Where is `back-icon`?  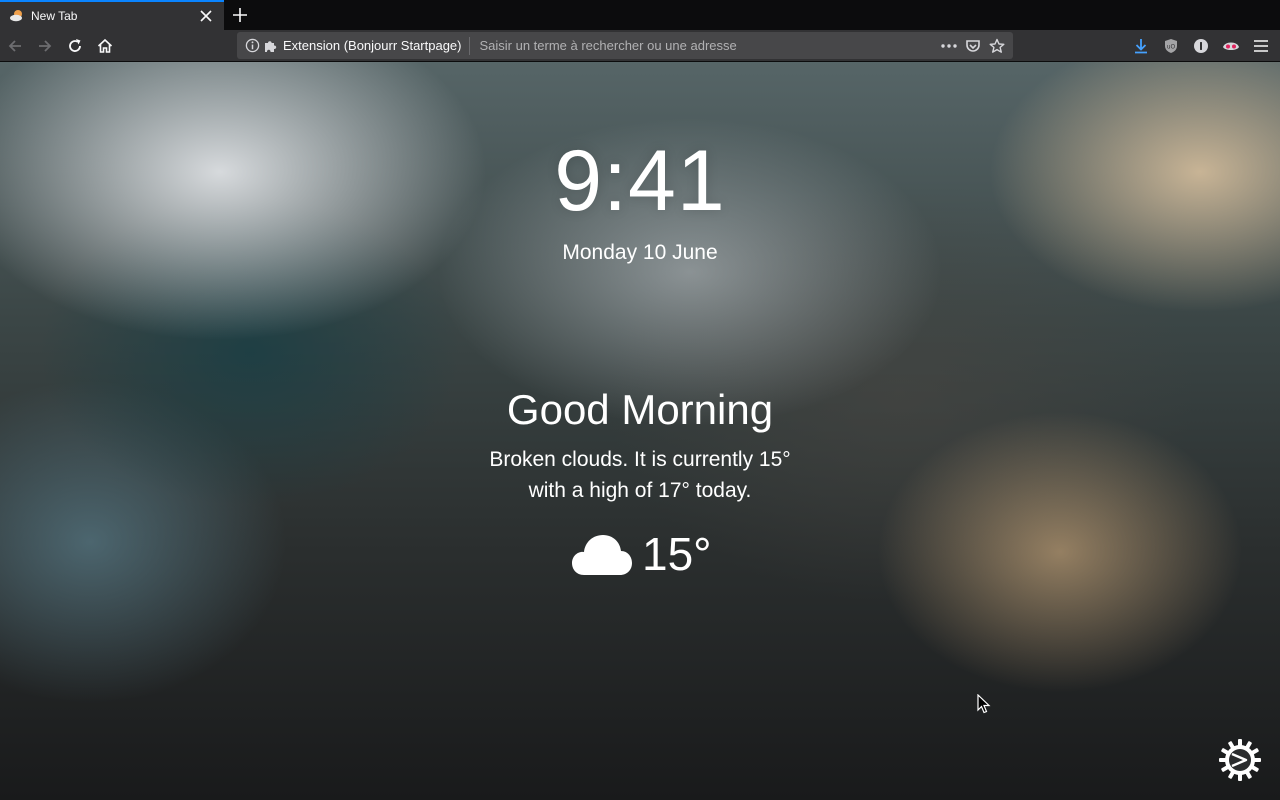 back-icon is located at coordinates (14, 46).